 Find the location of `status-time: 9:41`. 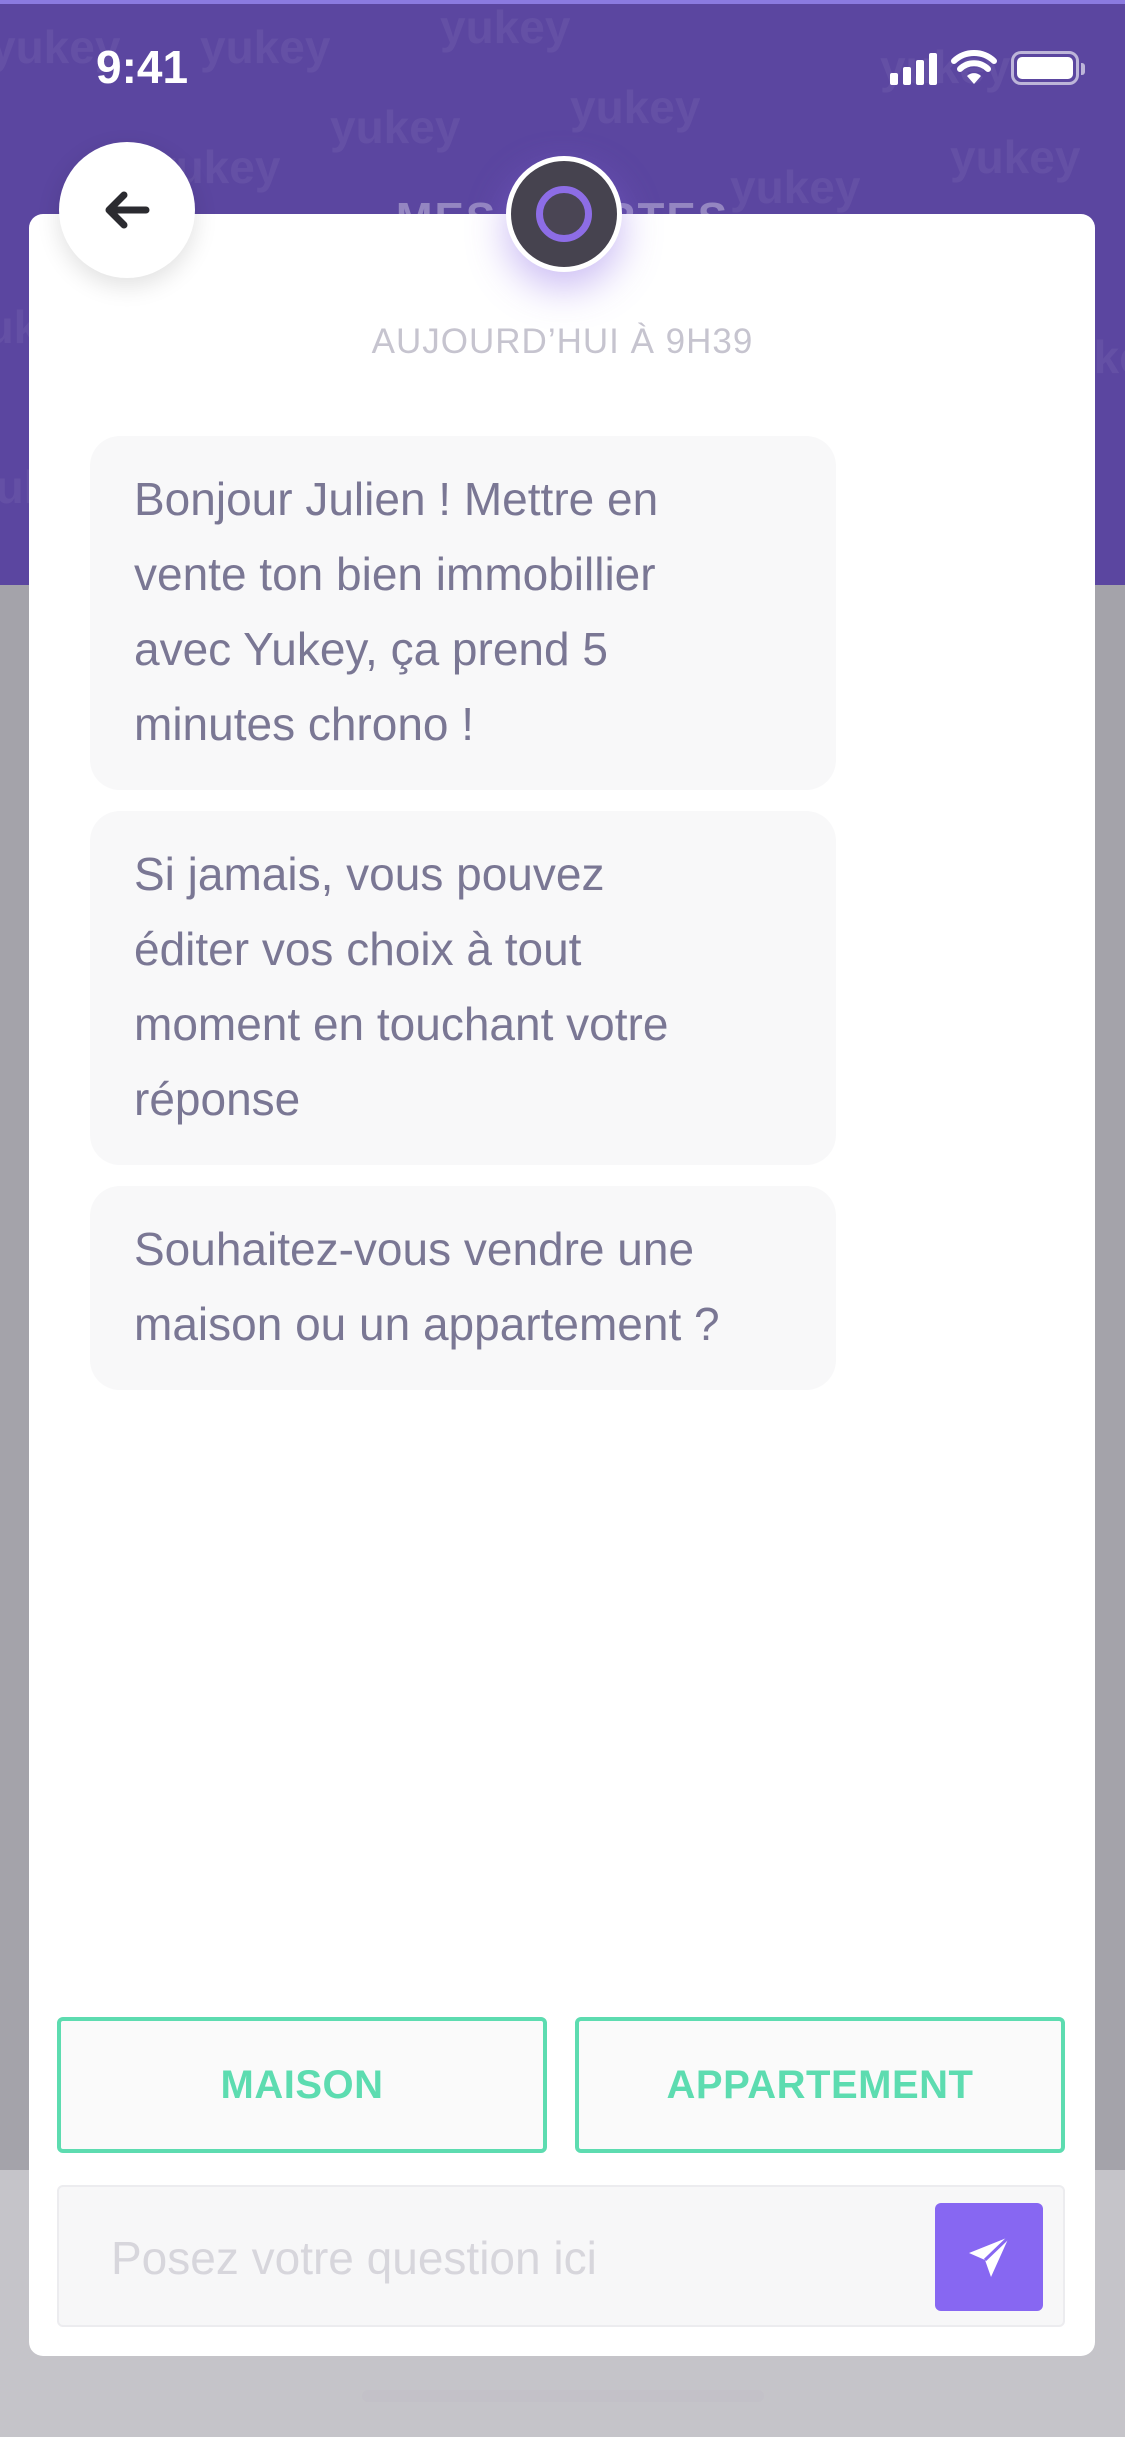

status-time: 9:41 is located at coordinates (142, 67).